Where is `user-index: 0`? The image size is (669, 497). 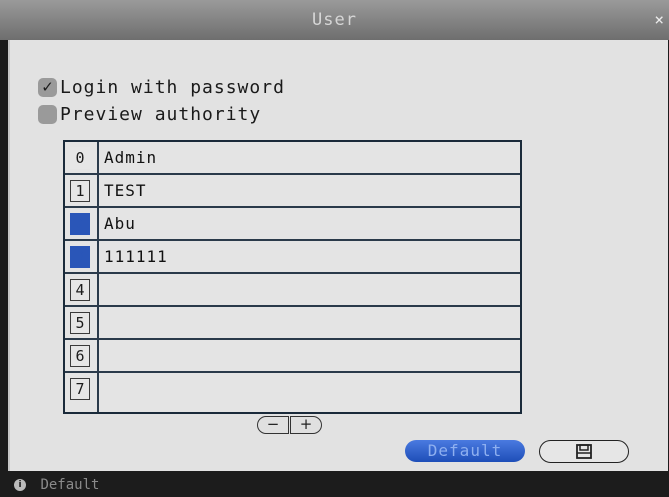
user-index: 0 is located at coordinates (80, 157).